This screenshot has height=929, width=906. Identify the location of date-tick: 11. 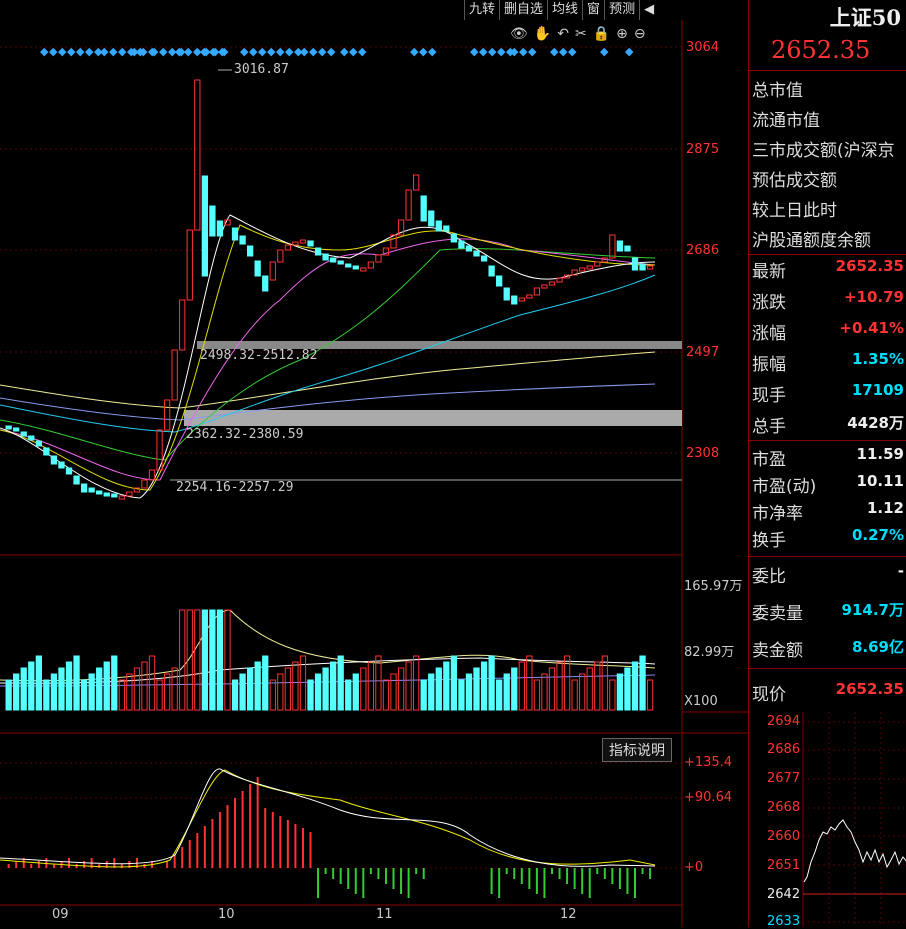
(384, 914).